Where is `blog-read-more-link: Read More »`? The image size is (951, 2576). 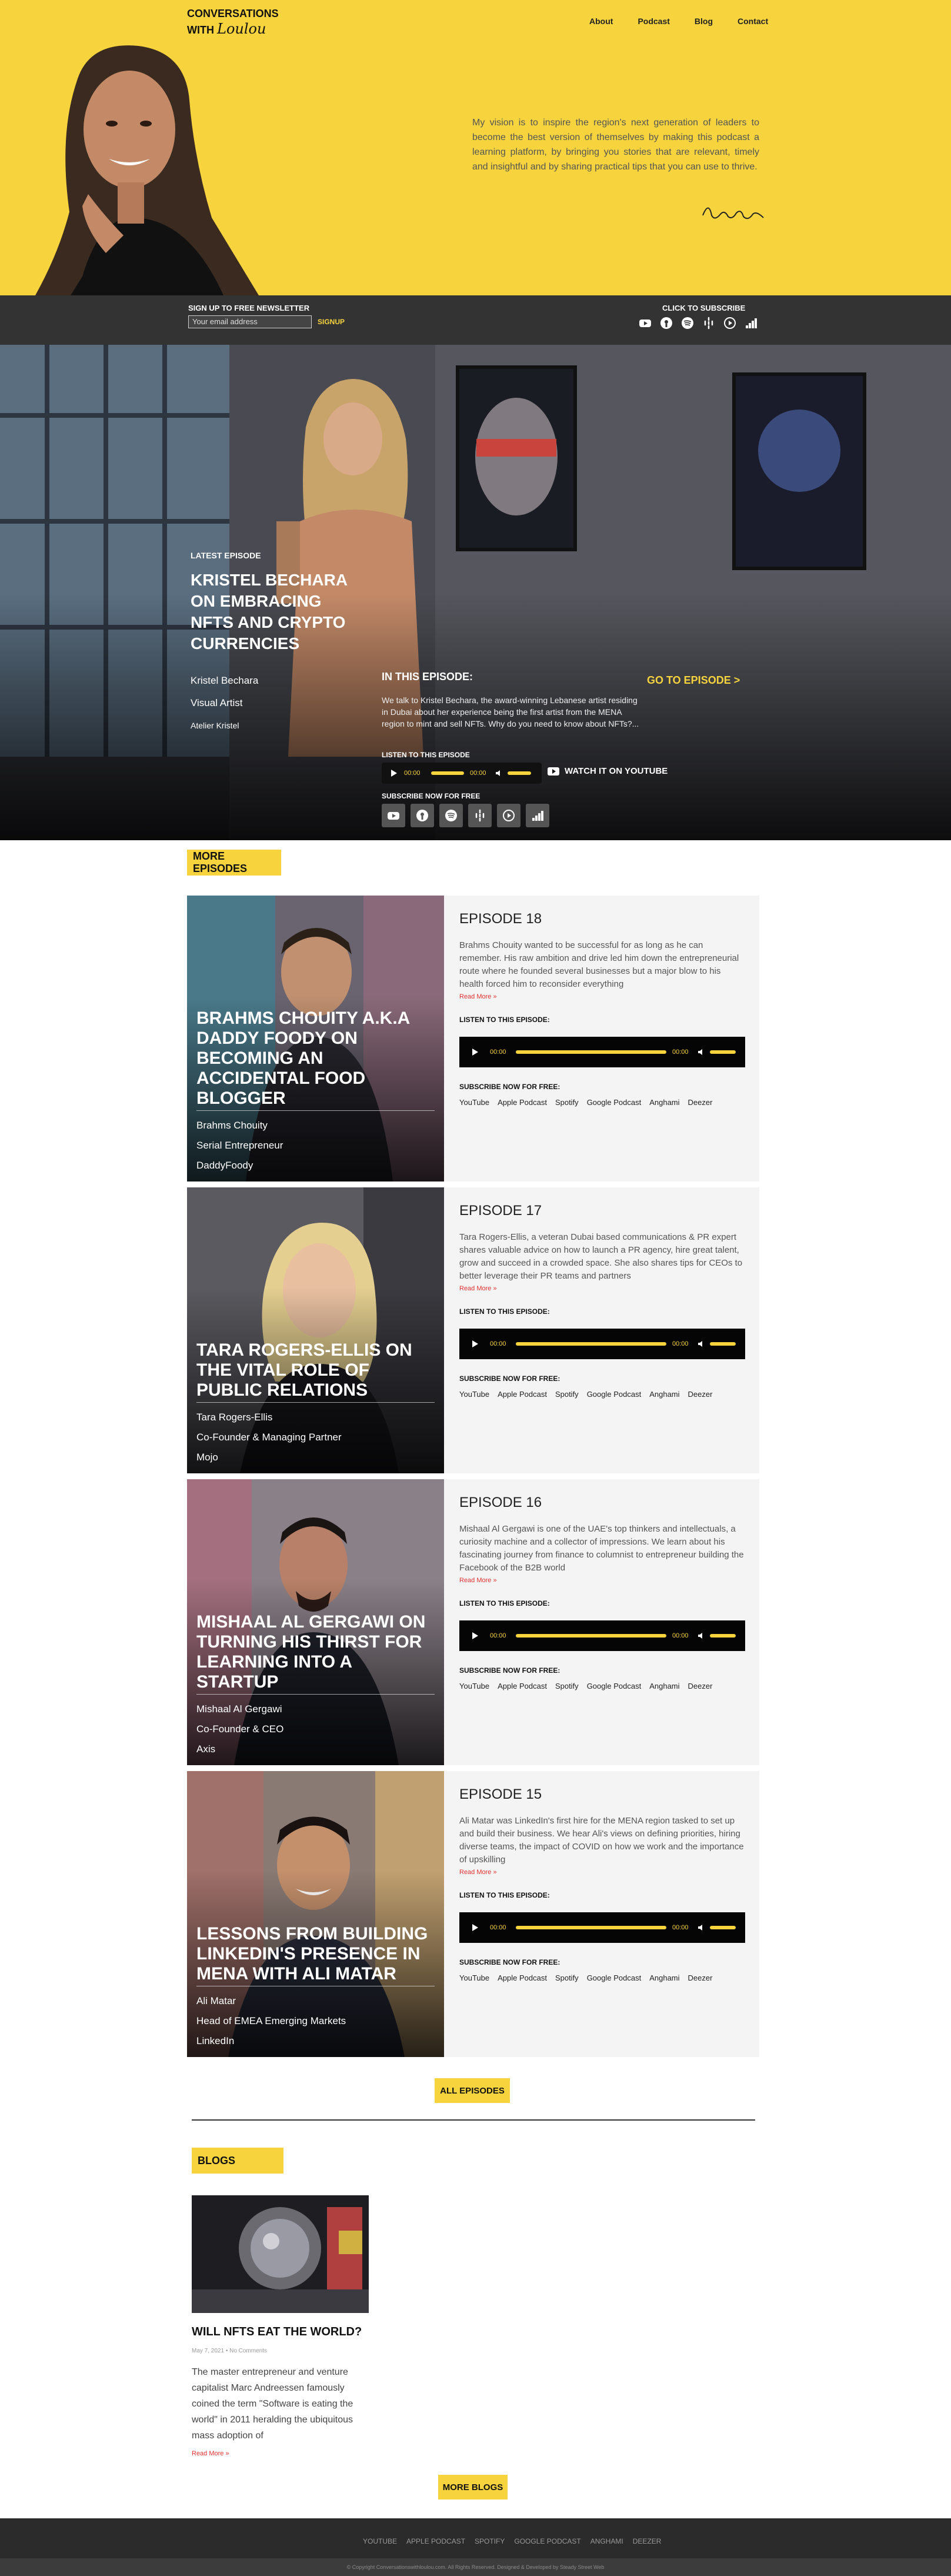
blog-read-more-link: Read More » is located at coordinates (211, 2453).